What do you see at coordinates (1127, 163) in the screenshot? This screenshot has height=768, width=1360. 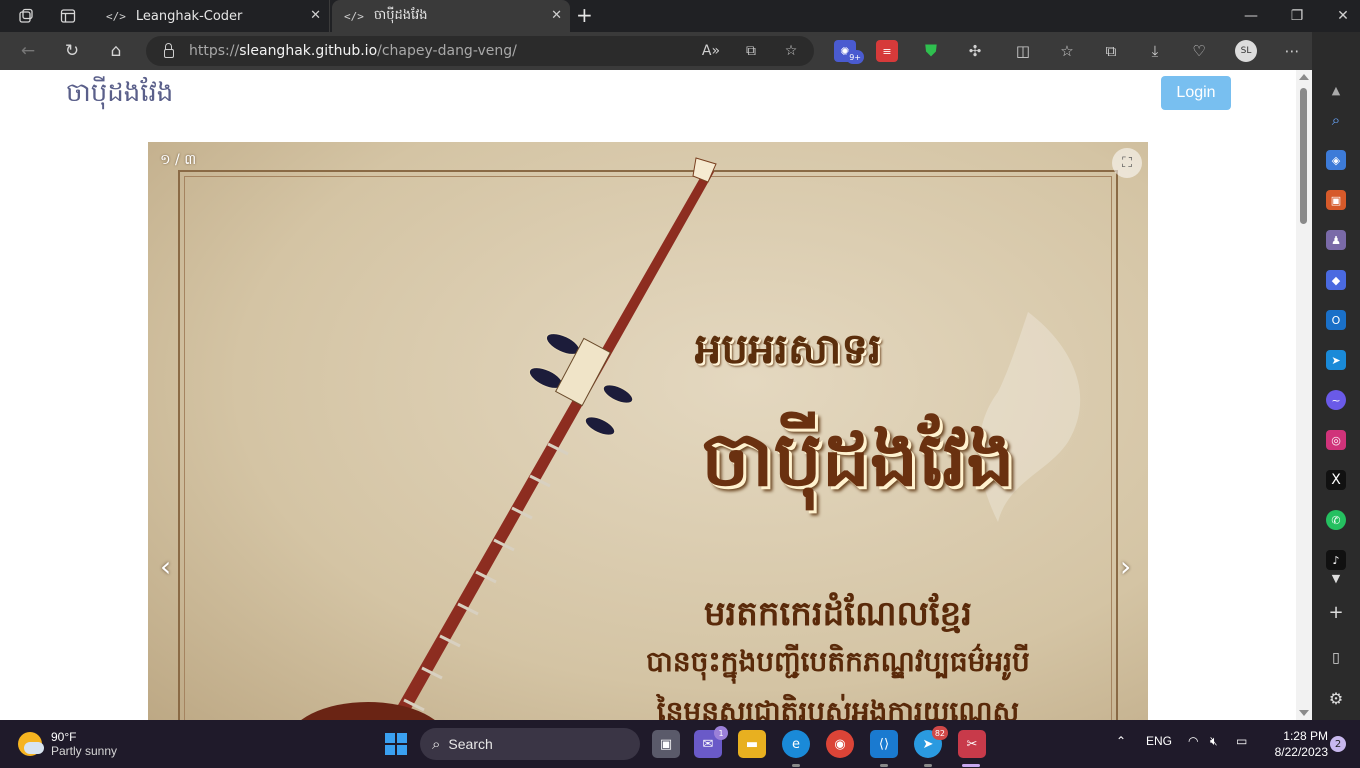 I see `fullscreen-icon: ⛶` at bounding box center [1127, 163].